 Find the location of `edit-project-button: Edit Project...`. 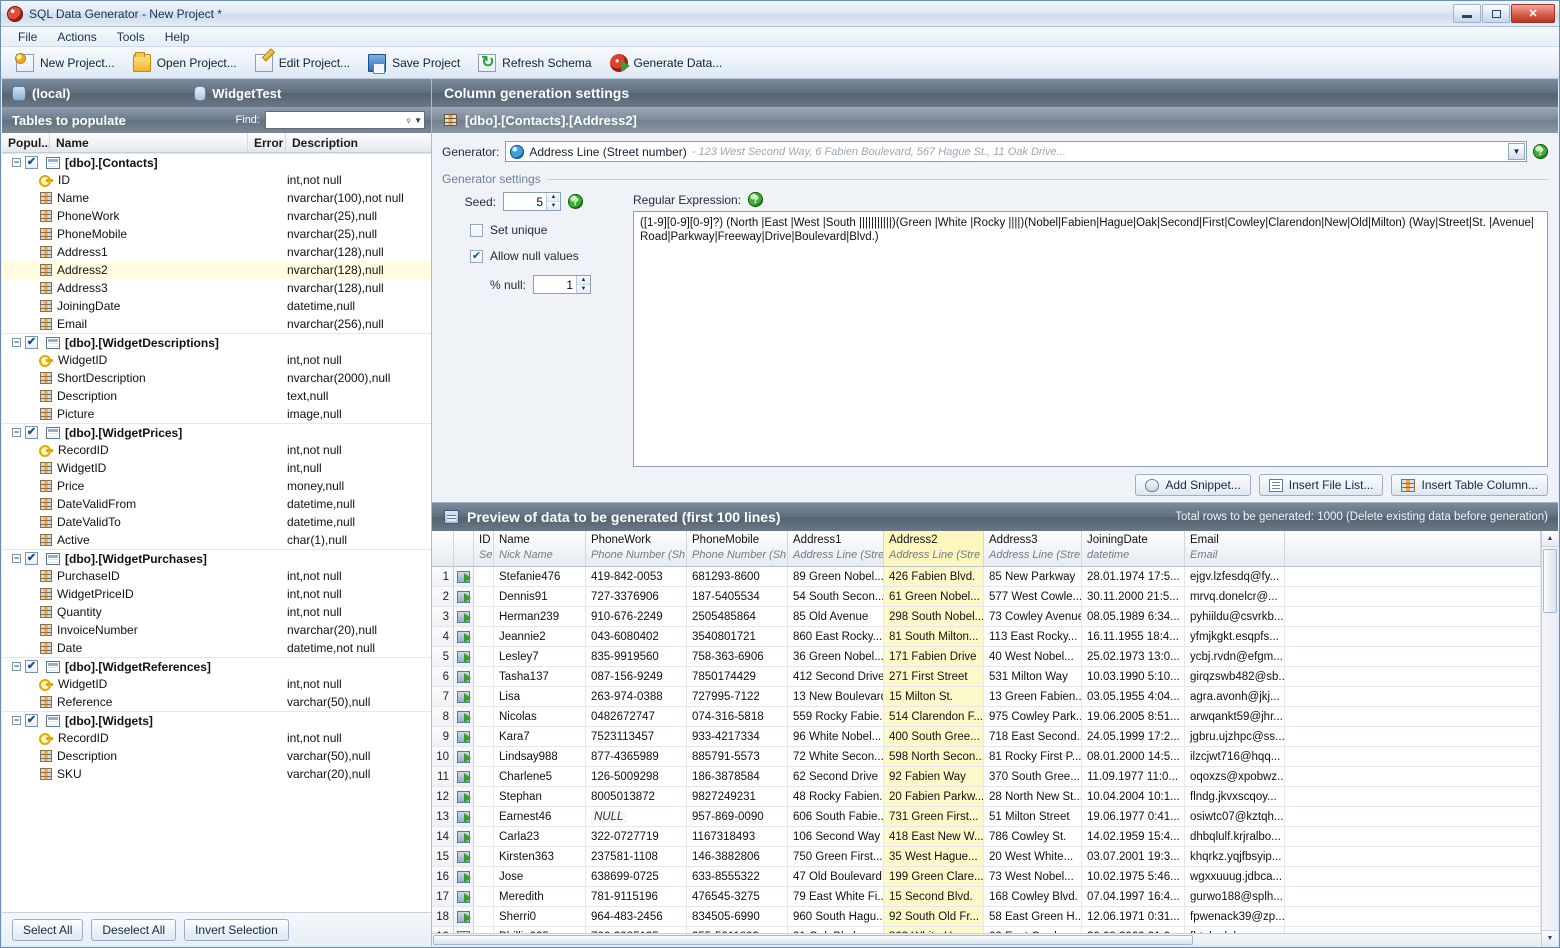

edit-project-button: Edit Project... is located at coordinates (304, 63).